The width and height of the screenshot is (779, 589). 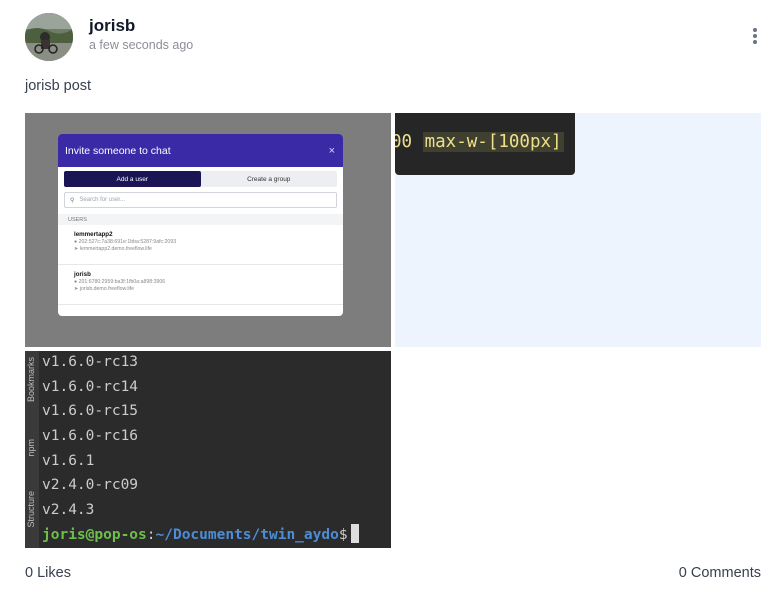 What do you see at coordinates (122, 282) in the screenshot?
I see `user-address: 201:6780:2959:ba3f:1fb0a:a898:3906` at bounding box center [122, 282].